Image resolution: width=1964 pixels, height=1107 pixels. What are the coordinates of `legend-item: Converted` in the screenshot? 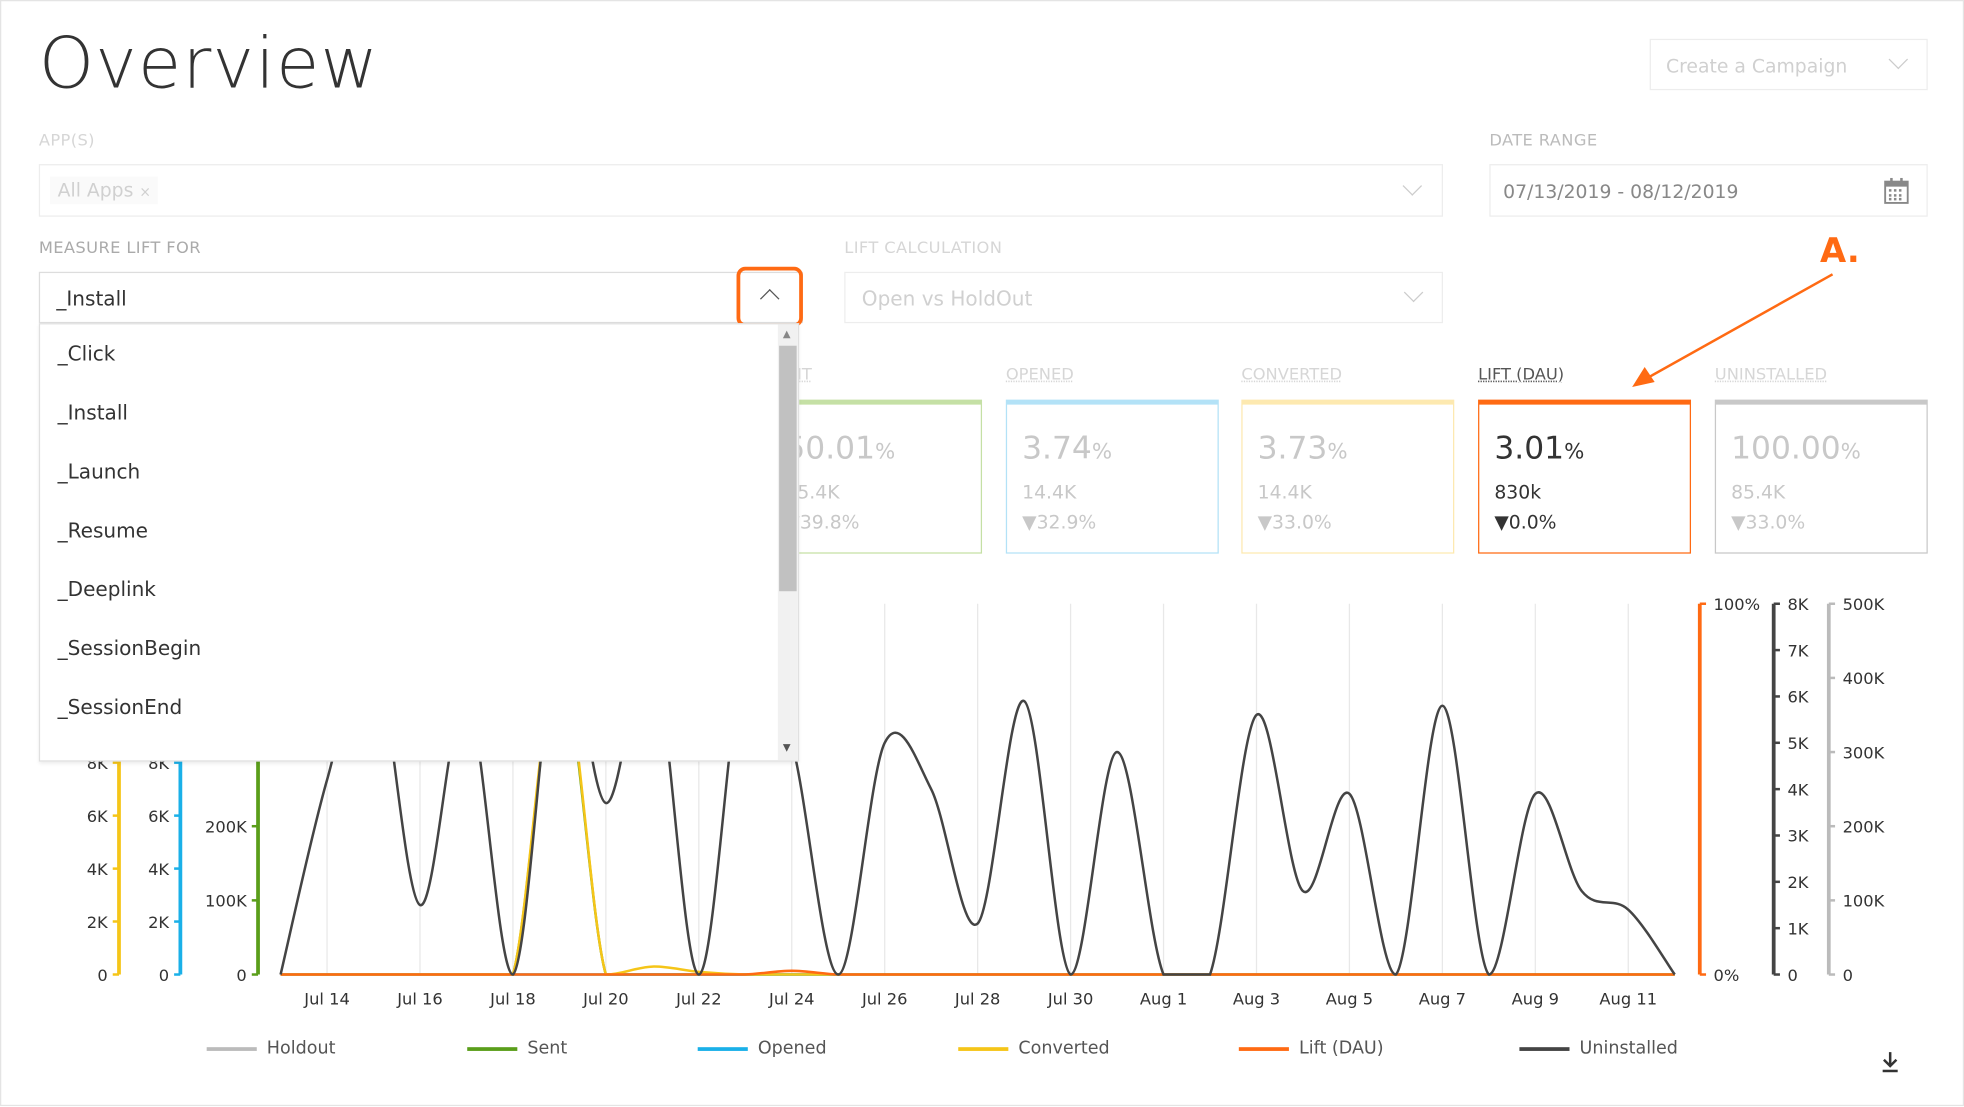 It's located at (1034, 1048).